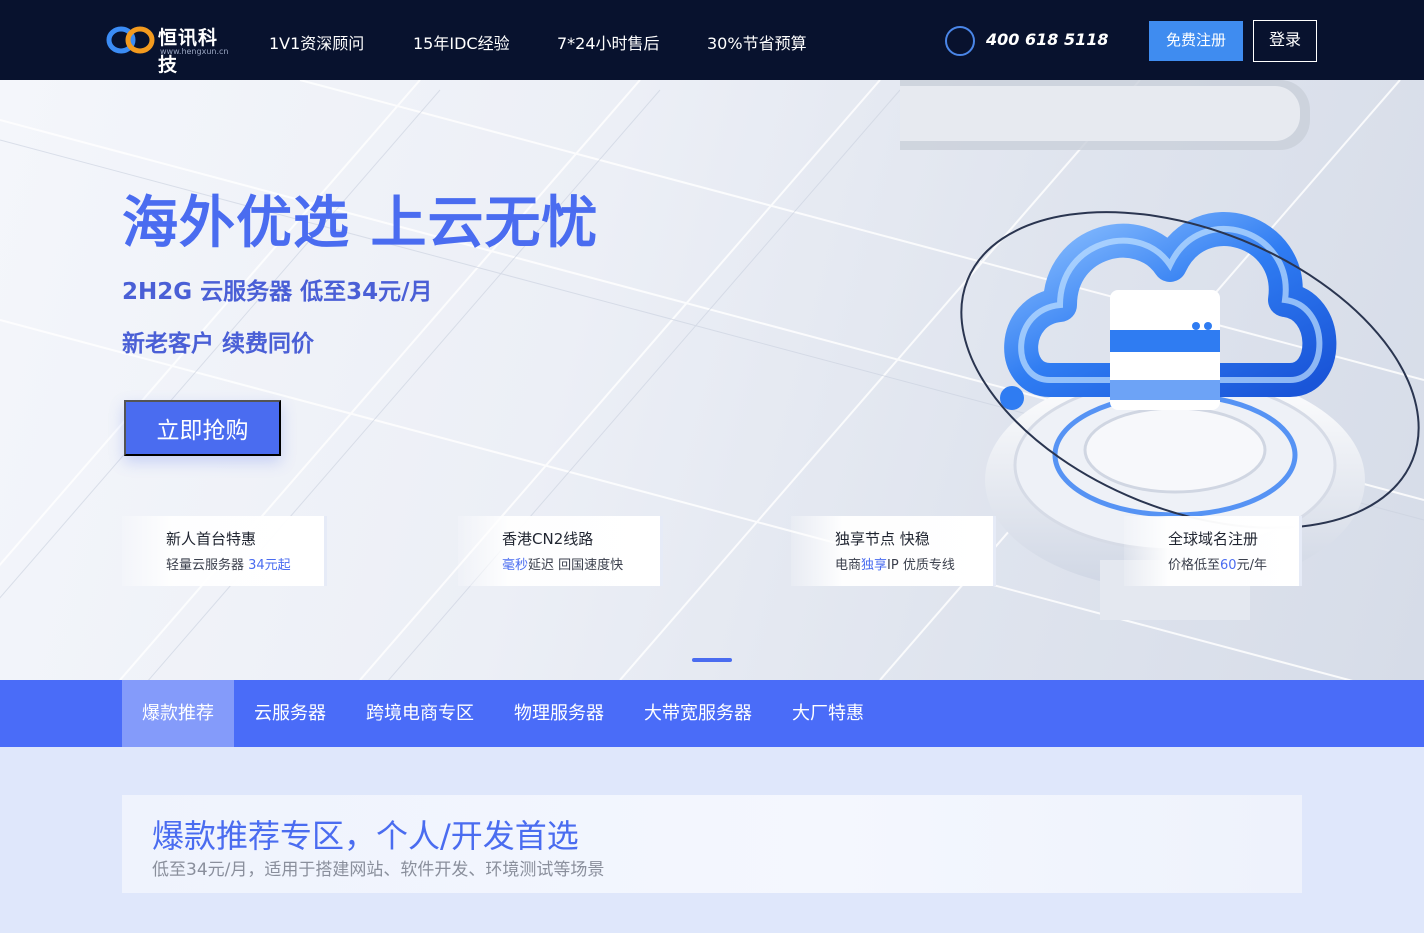  What do you see at coordinates (224, 551) in the screenshot?
I see `feature-card-new-user: 新人首台特惠 轻量云服务器 34元起` at bounding box center [224, 551].